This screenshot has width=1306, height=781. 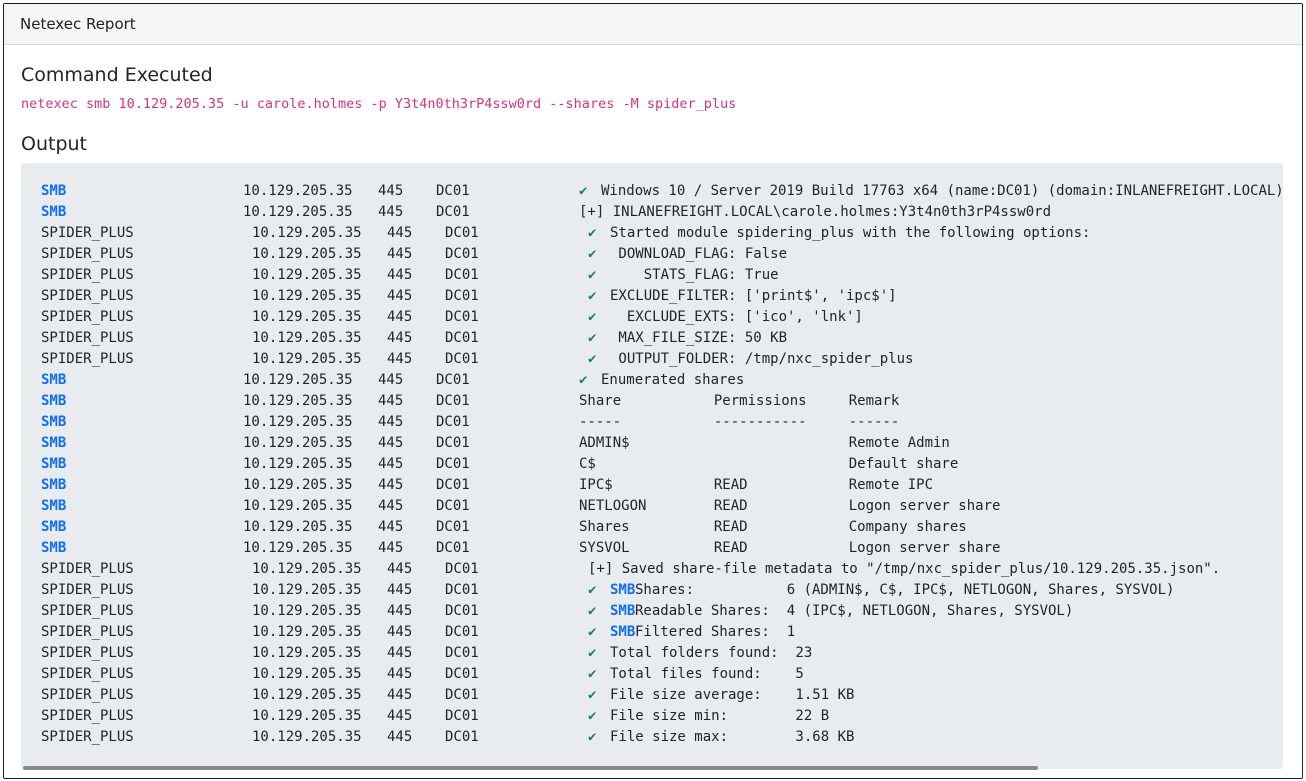 I want to click on report-header: Netexec Report, so click(x=653, y=24).